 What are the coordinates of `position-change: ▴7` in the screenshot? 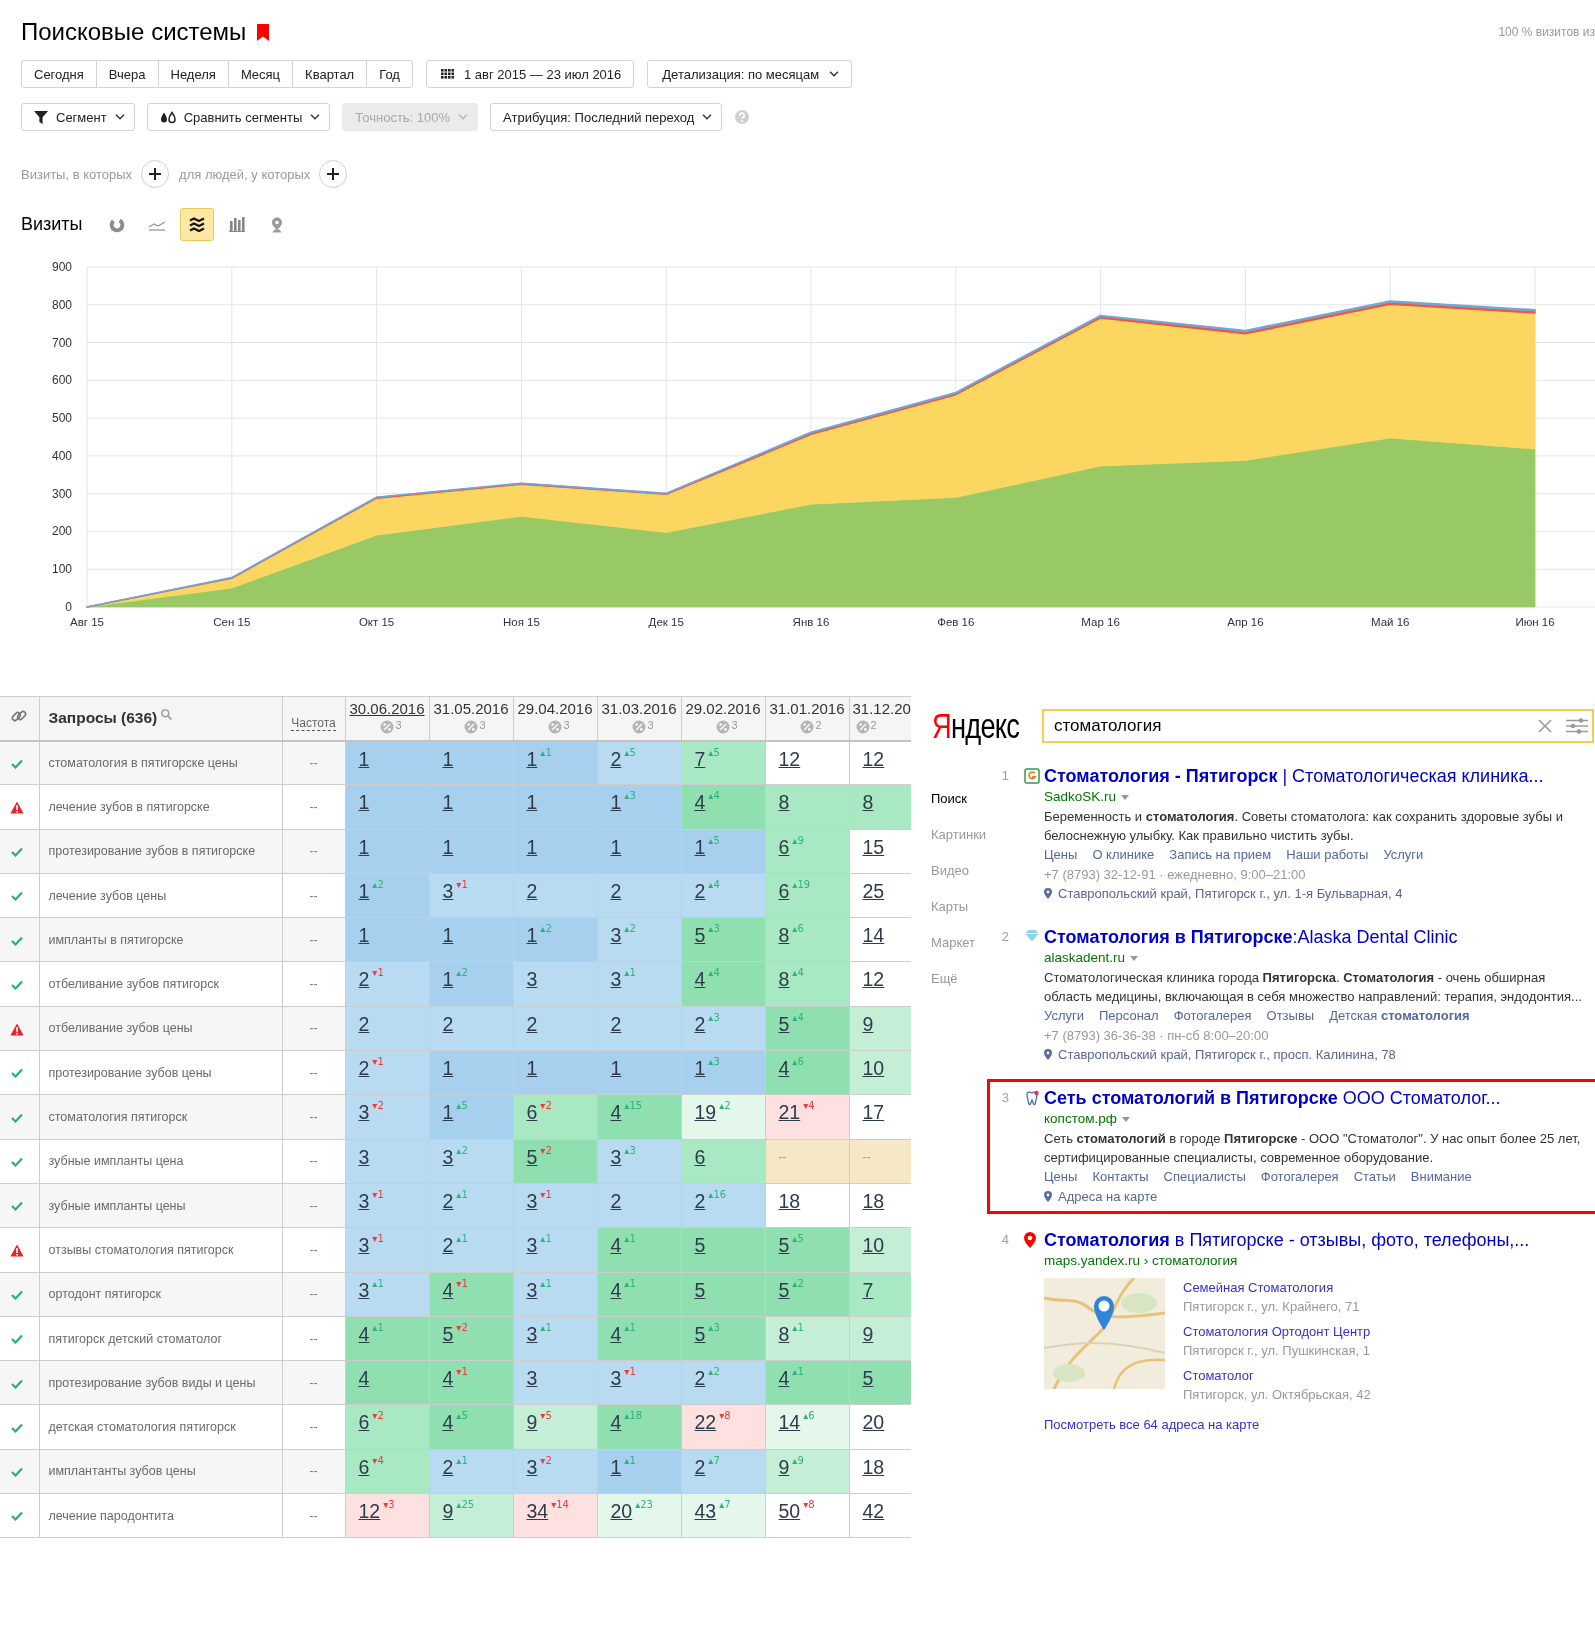 It's located at (725, 1505).